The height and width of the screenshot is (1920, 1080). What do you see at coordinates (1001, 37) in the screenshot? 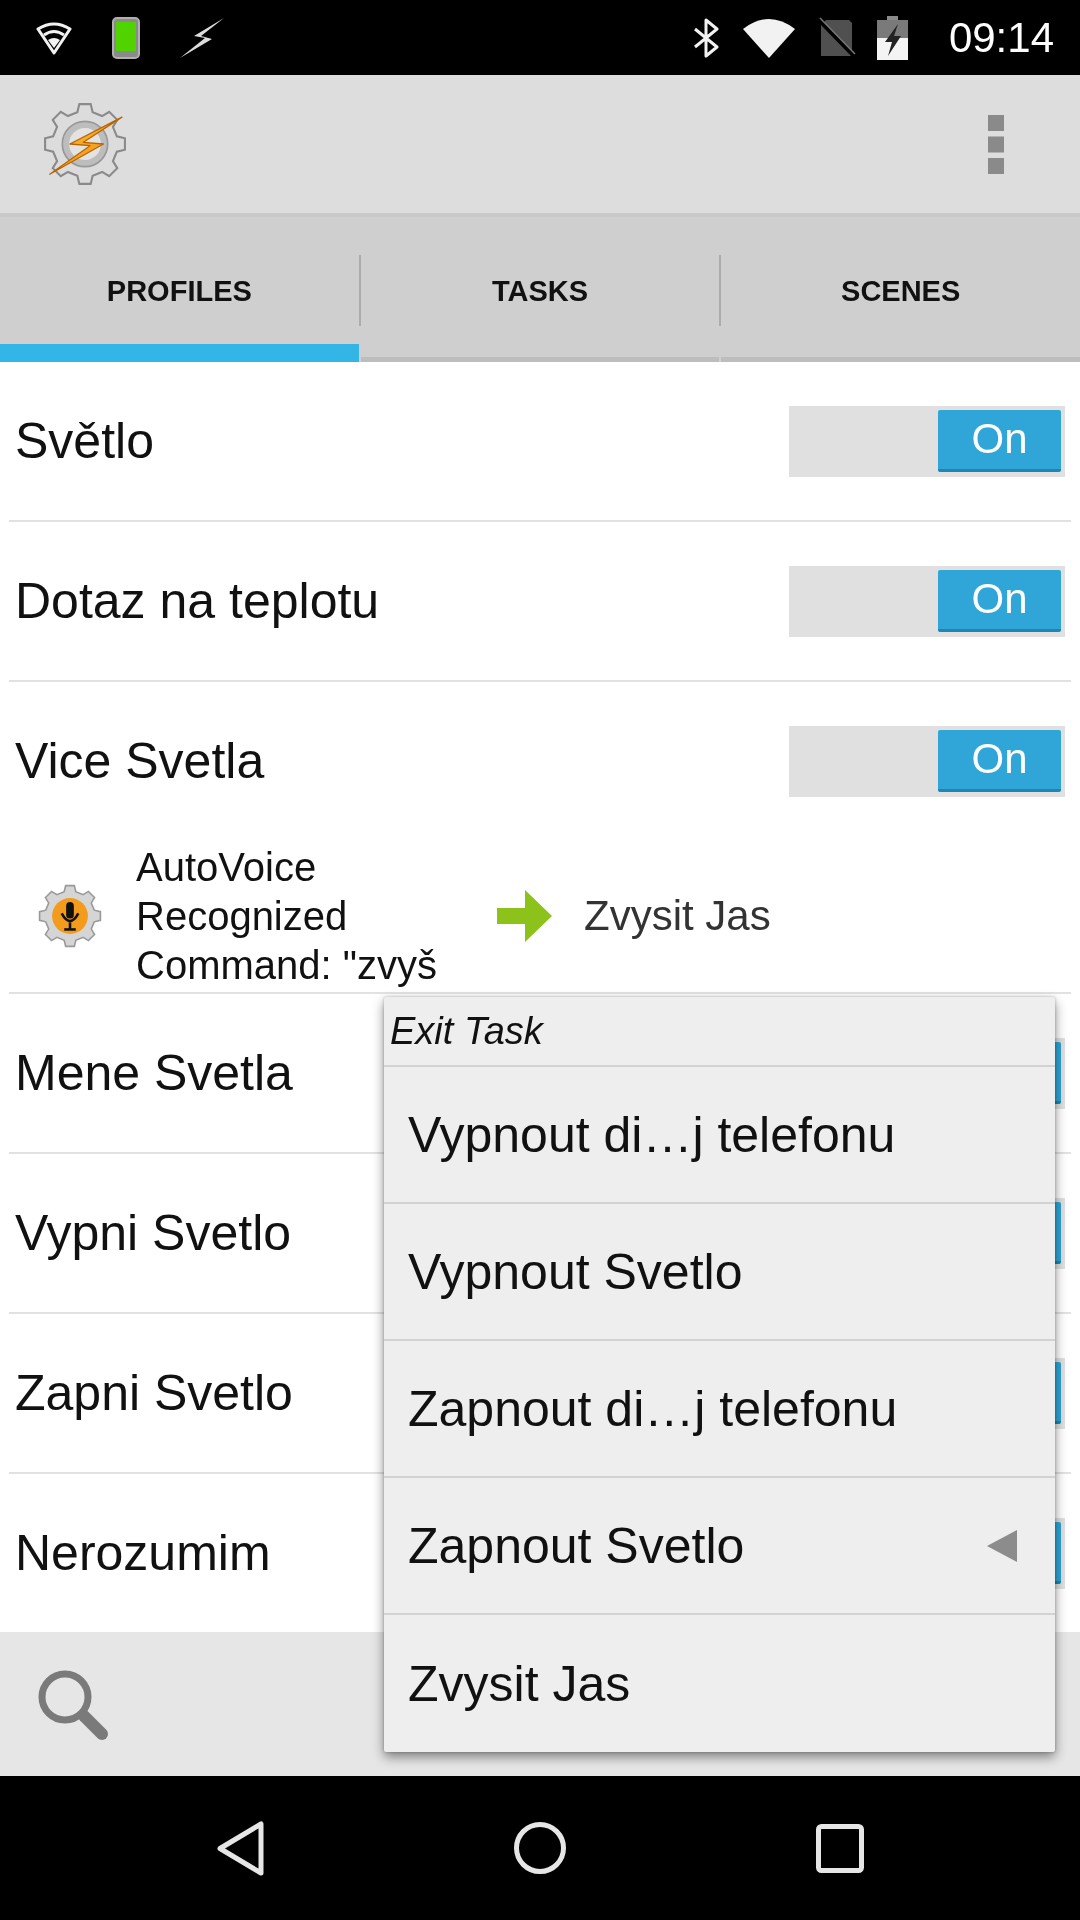
I see `status-time: 09:14` at bounding box center [1001, 37].